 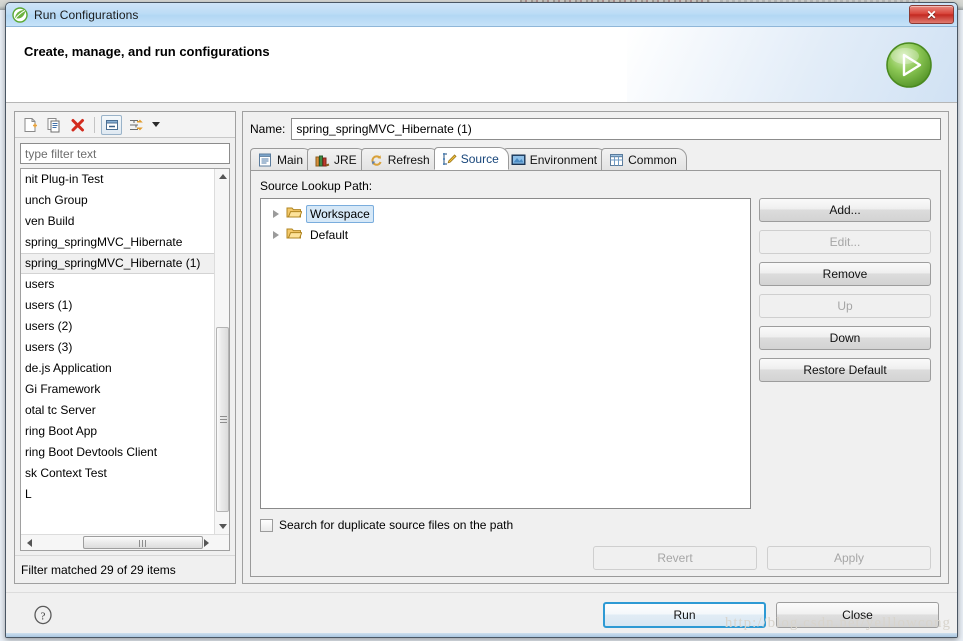 I want to click on vertical-scroll-thumb, so click(x=222, y=419).